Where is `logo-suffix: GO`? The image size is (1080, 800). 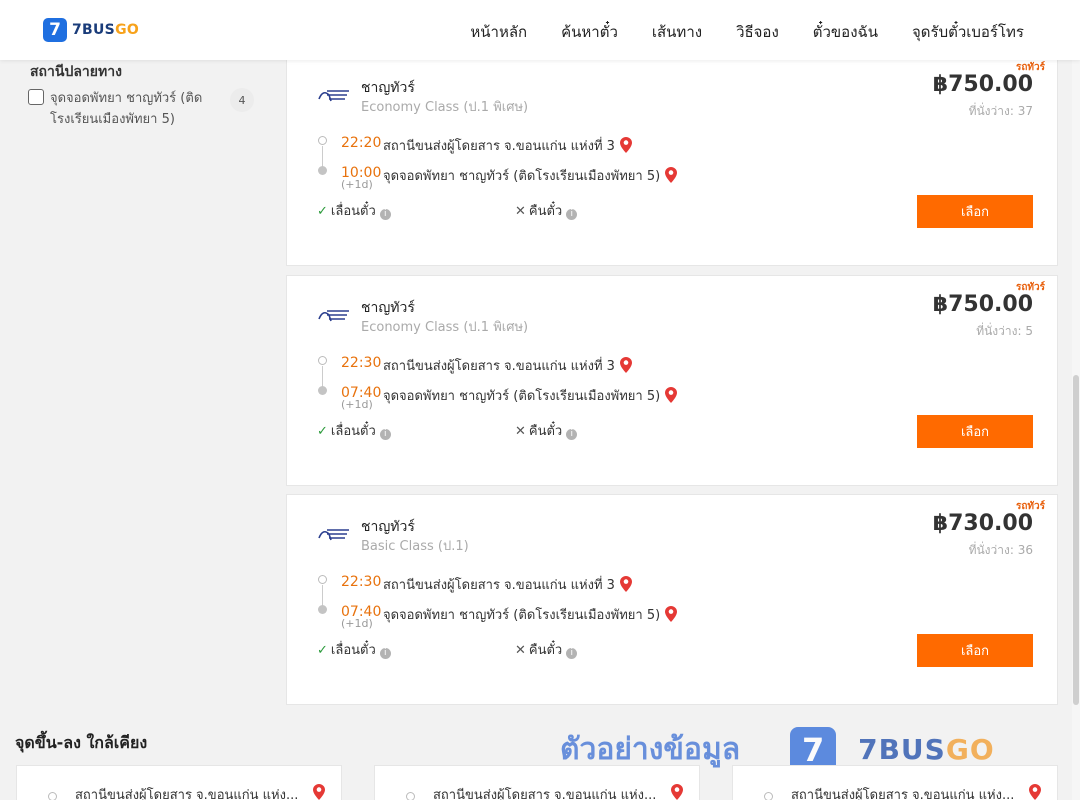 logo-suffix: GO is located at coordinates (127, 30).